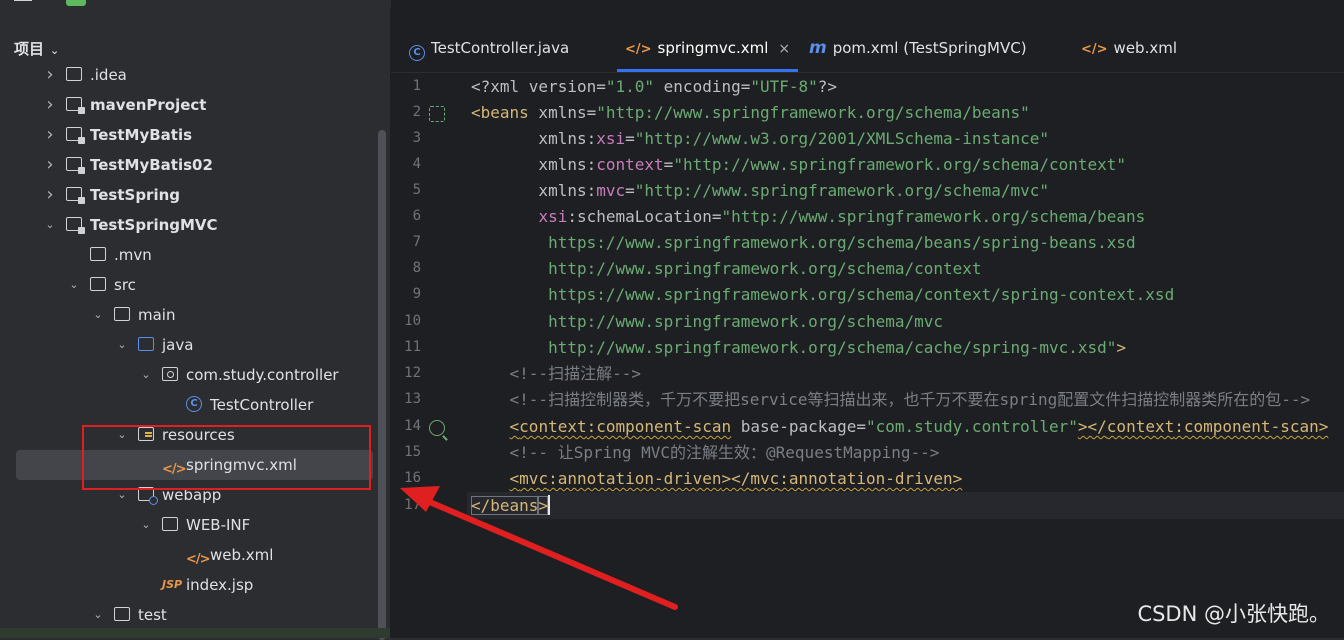 This screenshot has height=640, width=1344. Describe the element at coordinates (125, 285) in the screenshot. I see `tree-item-label: src` at that location.